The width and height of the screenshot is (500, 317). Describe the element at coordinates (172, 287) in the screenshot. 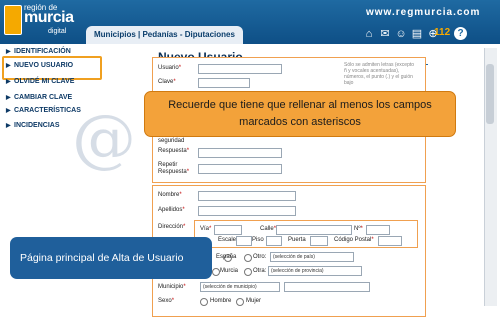

I see `municipio-label: Municipio*` at that location.